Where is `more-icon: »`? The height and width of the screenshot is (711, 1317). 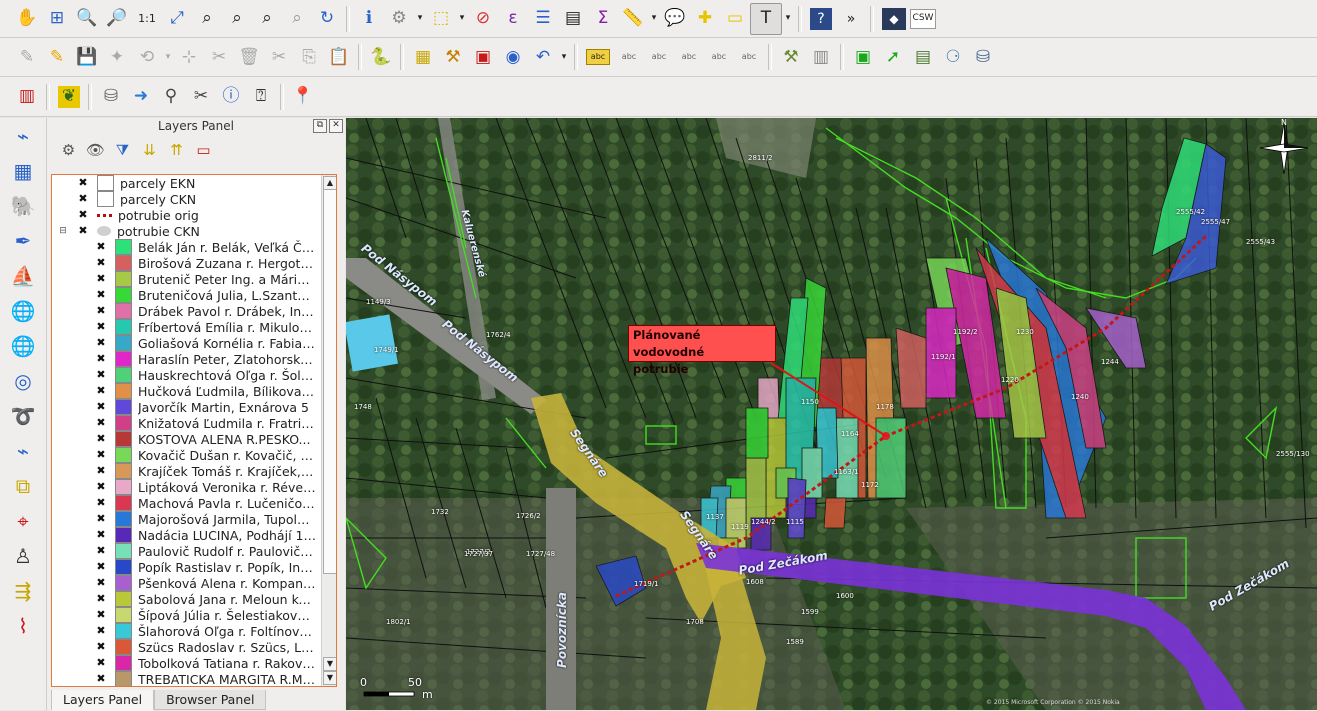 more-icon: » is located at coordinates (851, 19).